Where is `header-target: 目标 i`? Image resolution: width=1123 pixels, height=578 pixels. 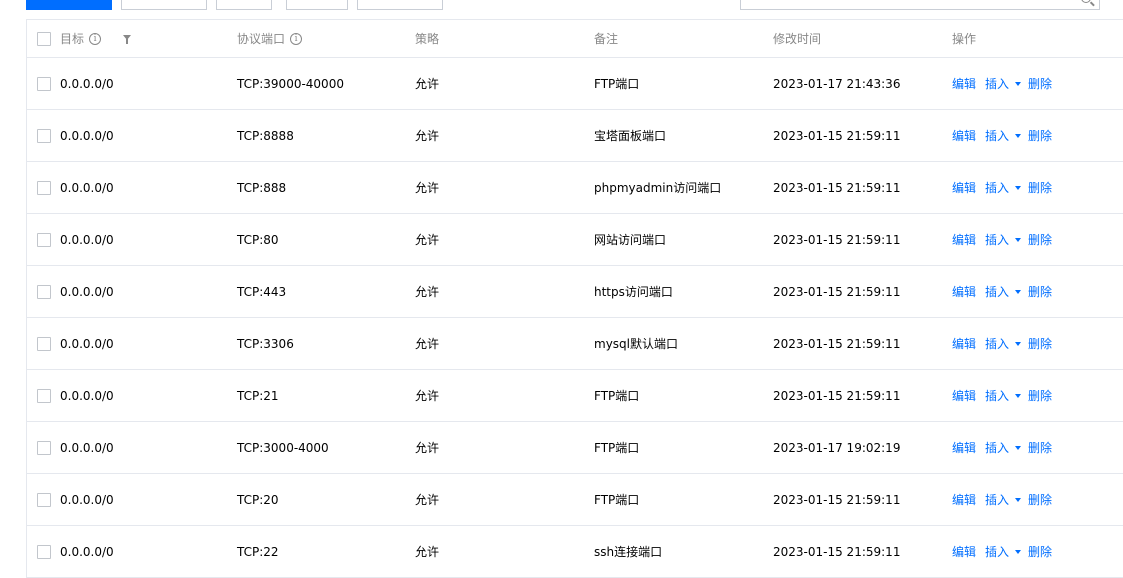 header-target: 目标 i is located at coordinates (81, 38).